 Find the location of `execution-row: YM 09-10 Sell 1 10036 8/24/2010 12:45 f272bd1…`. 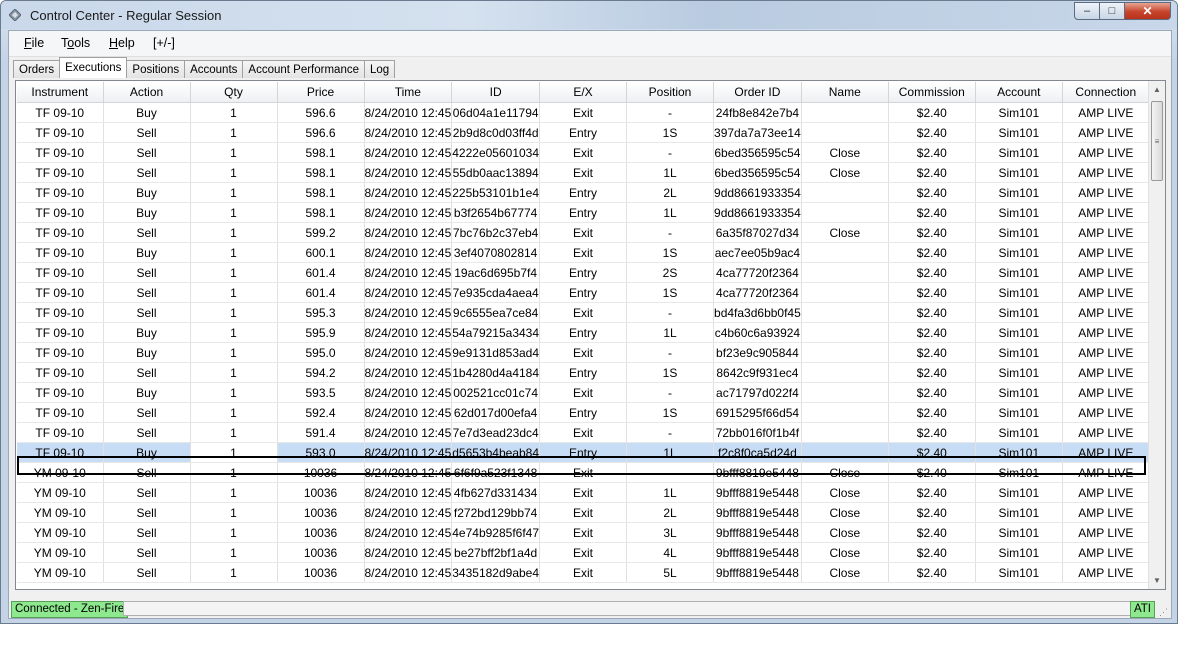

execution-row: YM 09-10 Sell 1 10036 8/24/2010 12:45 f272bd1… is located at coordinates (583, 512).